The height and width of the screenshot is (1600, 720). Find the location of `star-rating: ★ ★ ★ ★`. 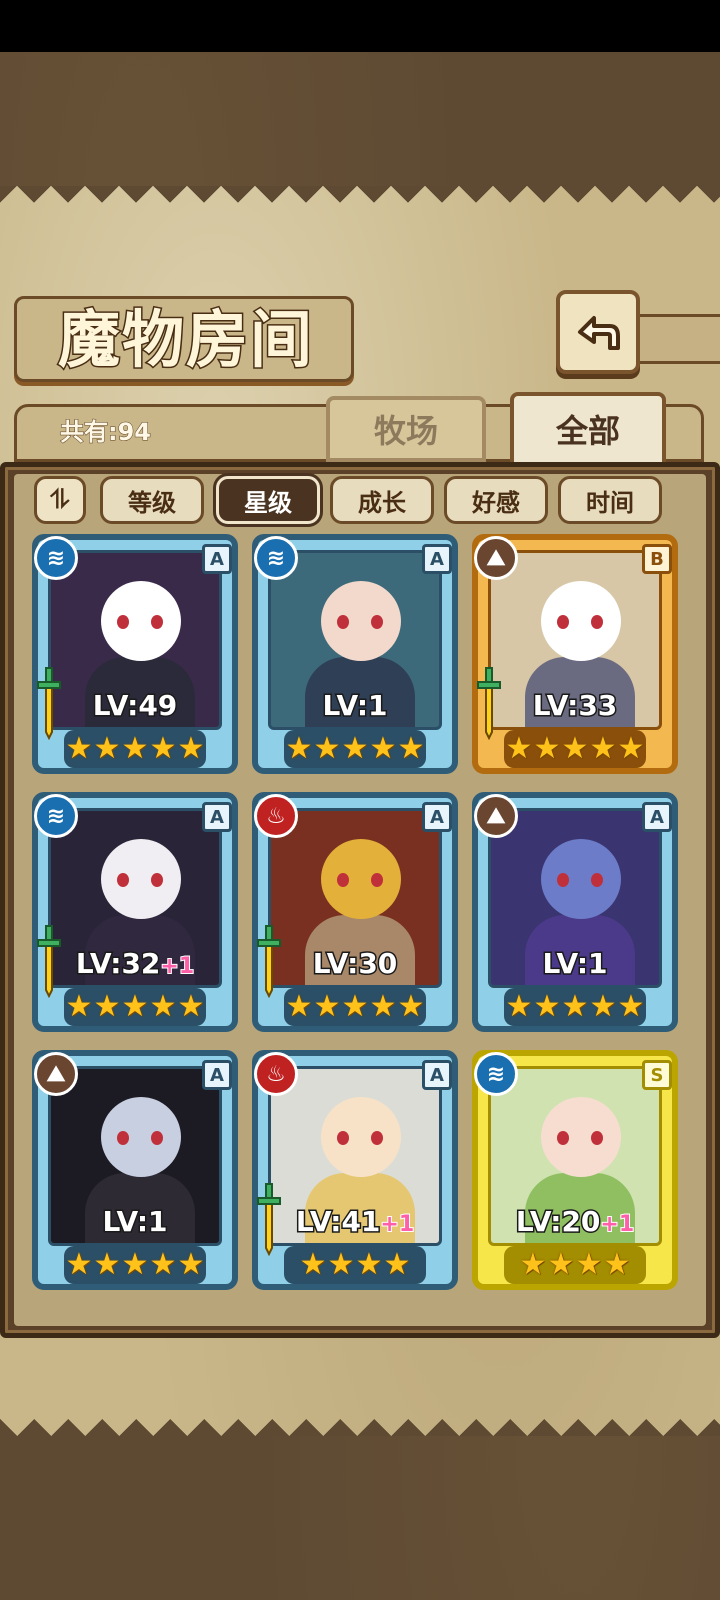

star-rating: ★ ★ ★ ★ is located at coordinates (355, 1265).